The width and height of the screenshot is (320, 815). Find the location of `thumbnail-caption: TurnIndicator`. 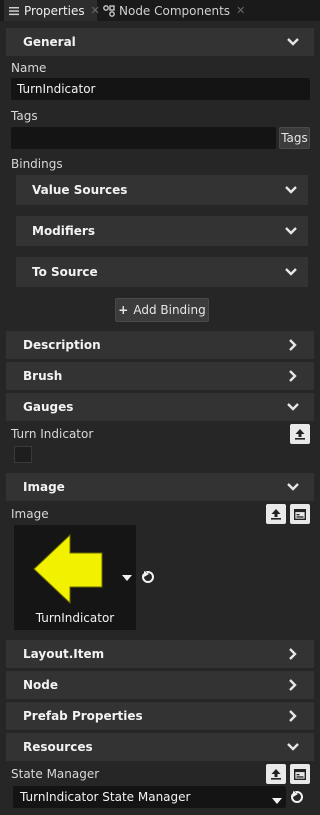

thumbnail-caption: TurnIndicator is located at coordinates (75, 618).